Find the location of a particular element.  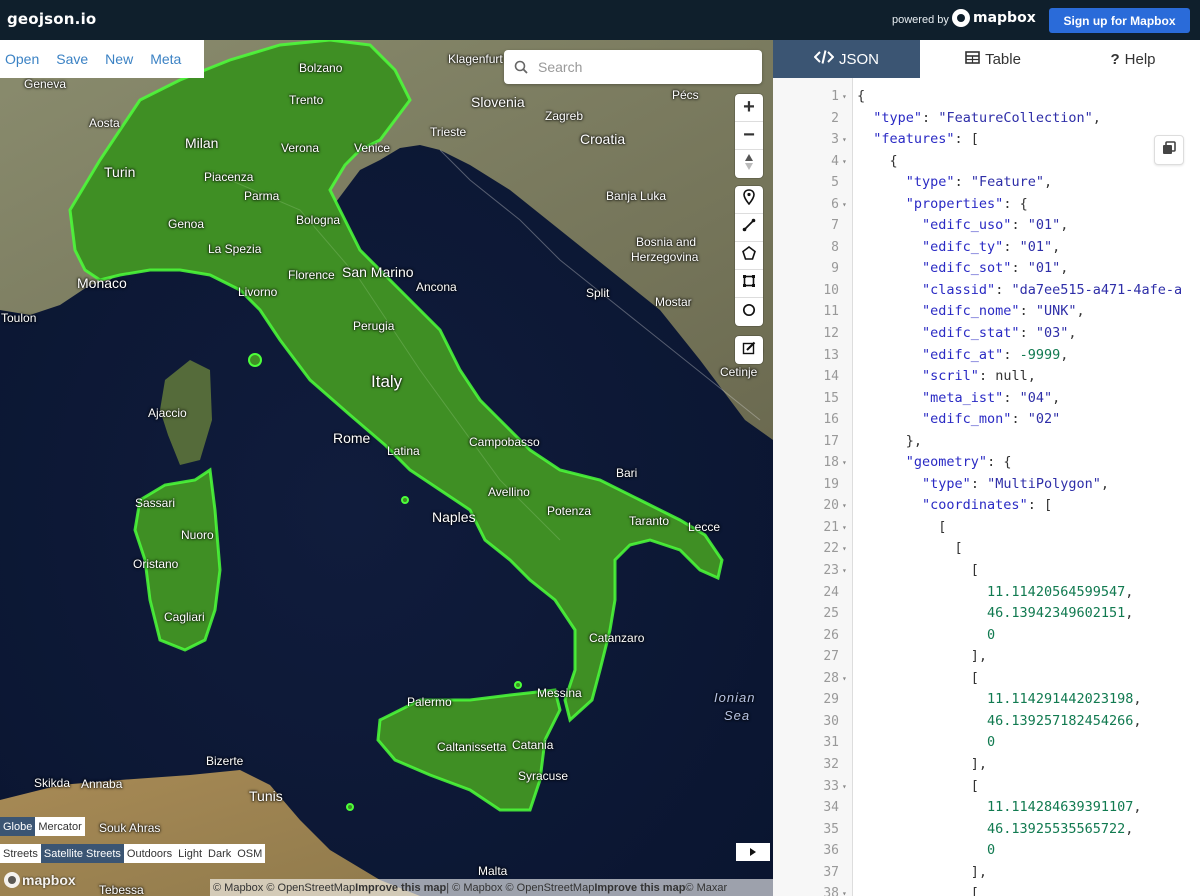

mapbox-logo: mapbox is located at coordinates (994, 18).